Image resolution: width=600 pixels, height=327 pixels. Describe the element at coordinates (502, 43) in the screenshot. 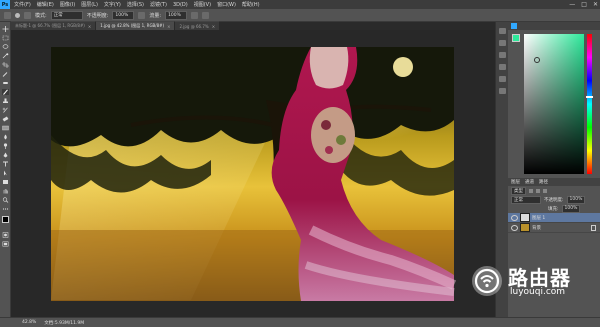

I see `properties-panel-icon` at that location.